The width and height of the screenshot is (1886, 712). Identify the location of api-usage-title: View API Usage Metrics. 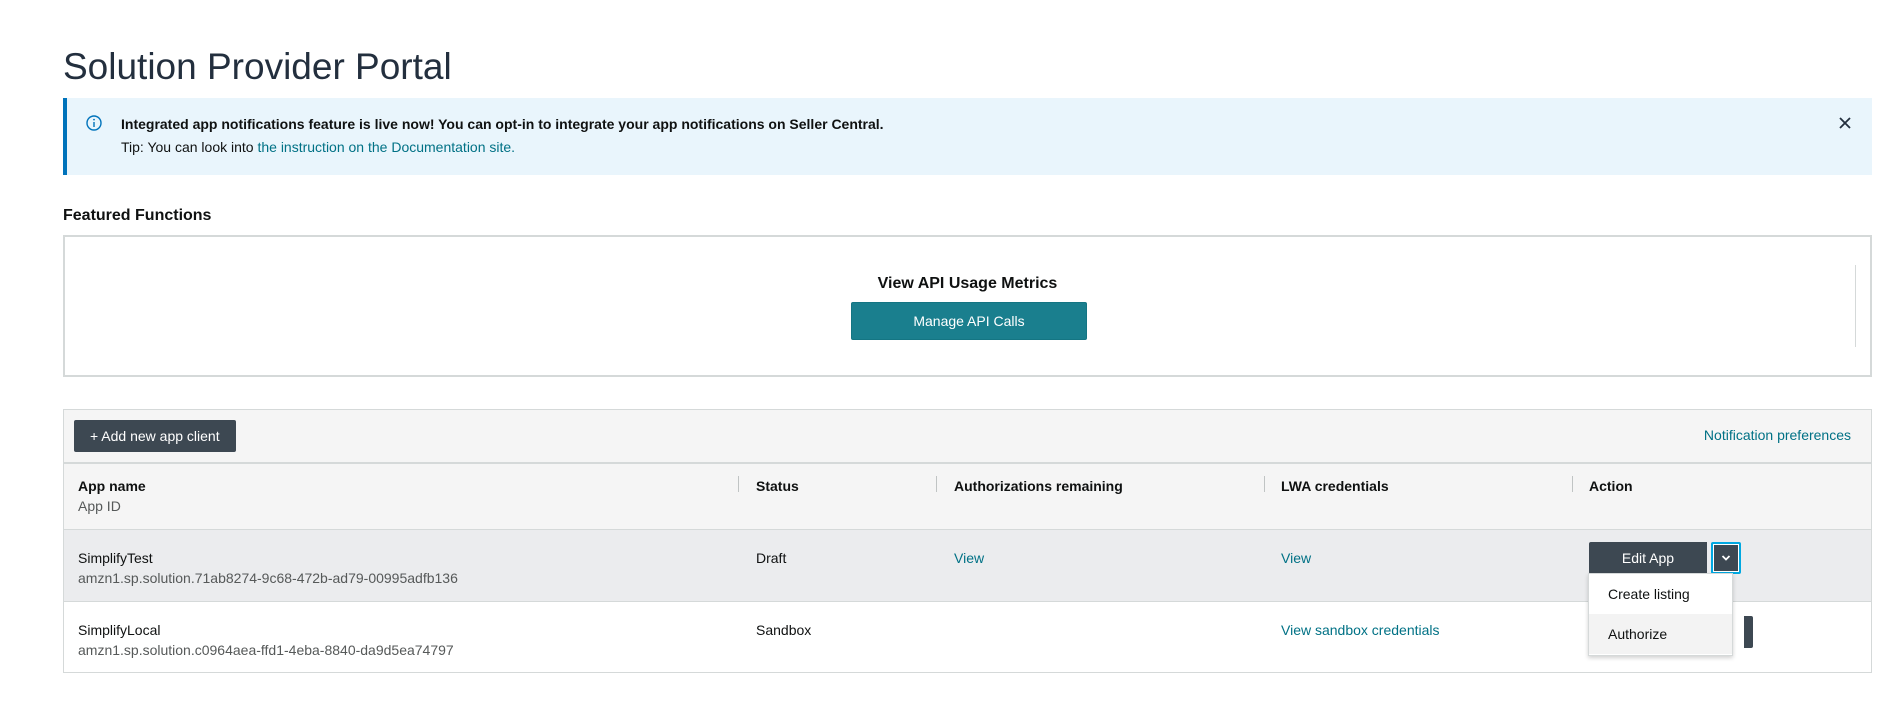
(967, 283).